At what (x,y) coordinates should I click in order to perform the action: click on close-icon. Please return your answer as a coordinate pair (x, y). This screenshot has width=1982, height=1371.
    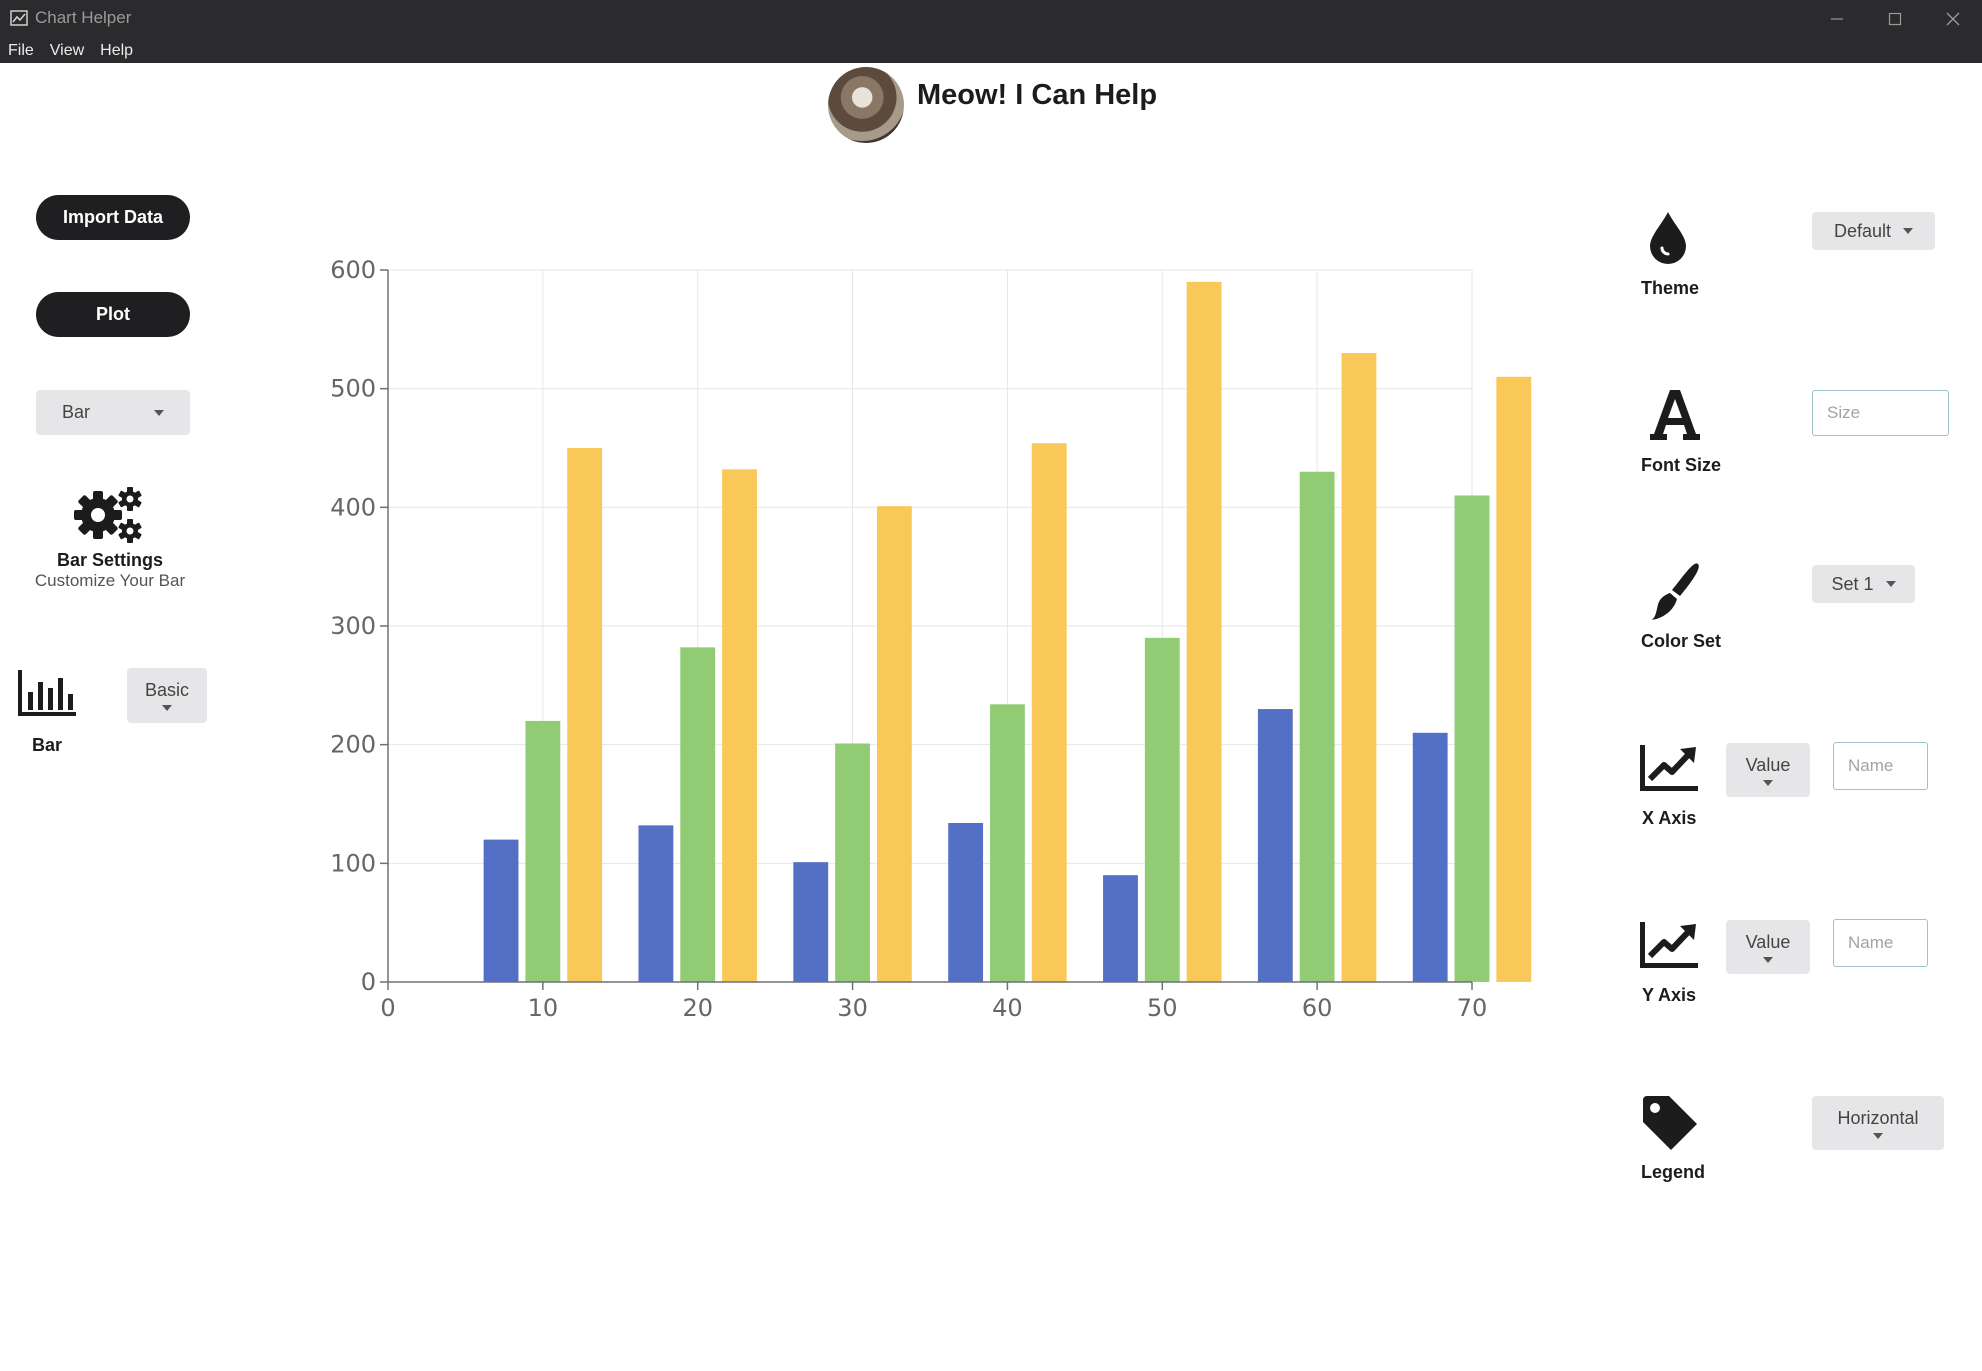
    Looking at the image, I should click on (1953, 19).